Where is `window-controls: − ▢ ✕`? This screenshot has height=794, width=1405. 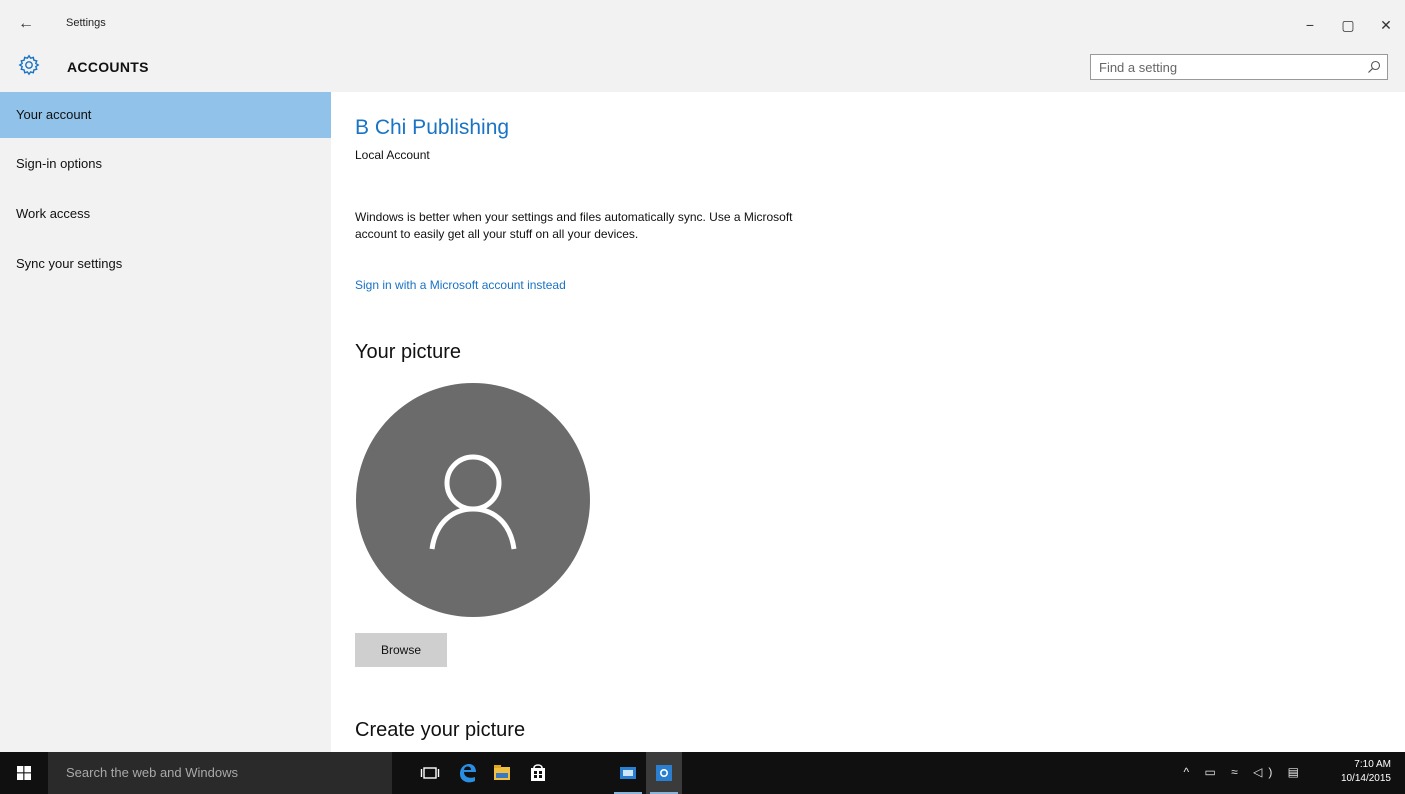
window-controls: − ▢ ✕ is located at coordinates (1348, 22).